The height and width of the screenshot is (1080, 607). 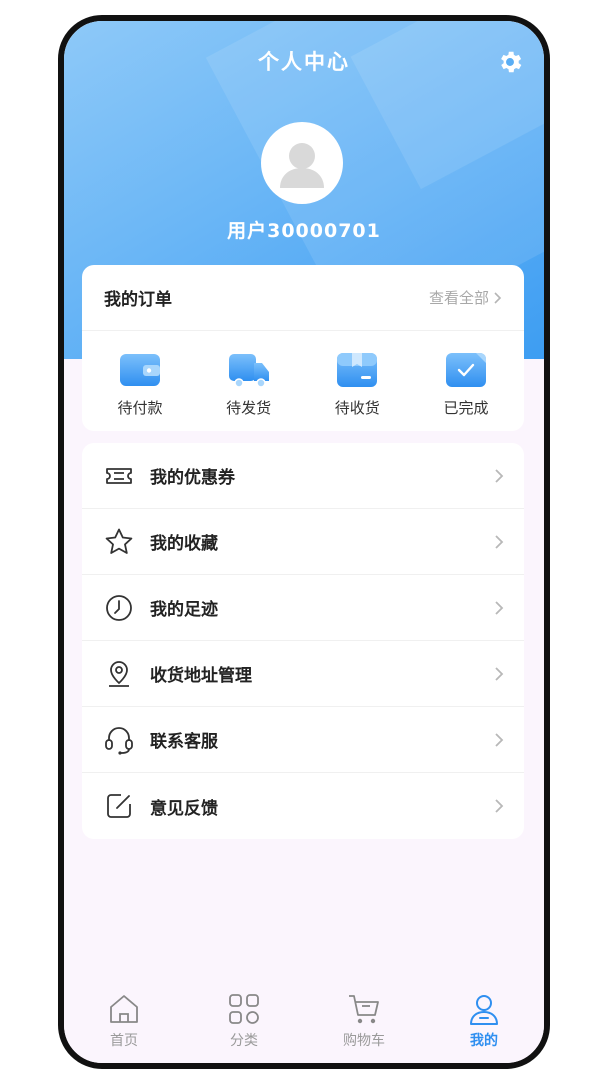 I want to click on user-icon, so click(x=484, y=1010).